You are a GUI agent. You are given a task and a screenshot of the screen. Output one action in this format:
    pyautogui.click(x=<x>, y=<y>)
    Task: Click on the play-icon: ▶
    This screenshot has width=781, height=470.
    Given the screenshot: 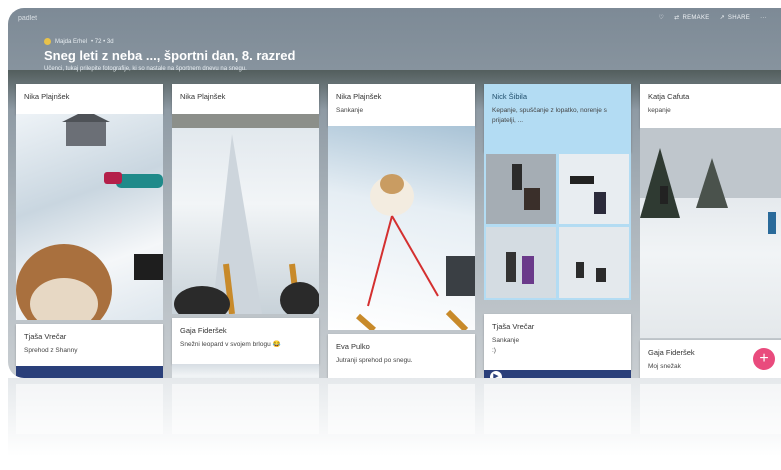 What is the action you would take?
    pyautogui.click(x=496, y=374)
    